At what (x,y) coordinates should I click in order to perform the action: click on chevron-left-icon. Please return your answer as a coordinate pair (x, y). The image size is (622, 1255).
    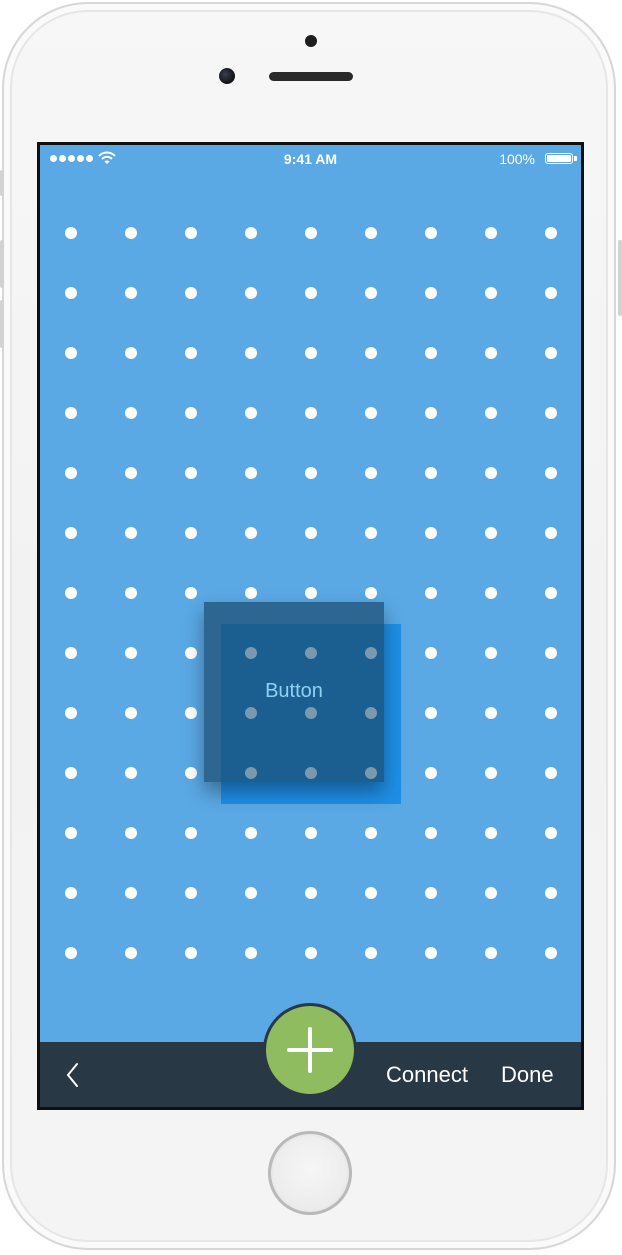
    Looking at the image, I should click on (73, 1075).